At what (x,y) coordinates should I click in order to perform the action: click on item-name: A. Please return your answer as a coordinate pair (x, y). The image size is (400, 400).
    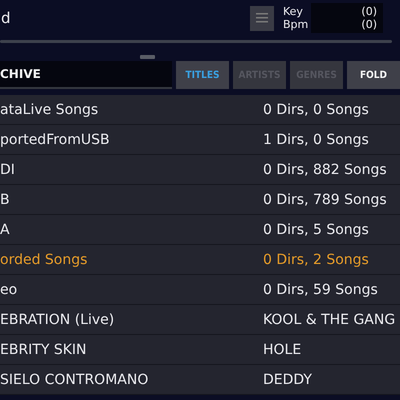
    Looking at the image, I should click on (5, 230).